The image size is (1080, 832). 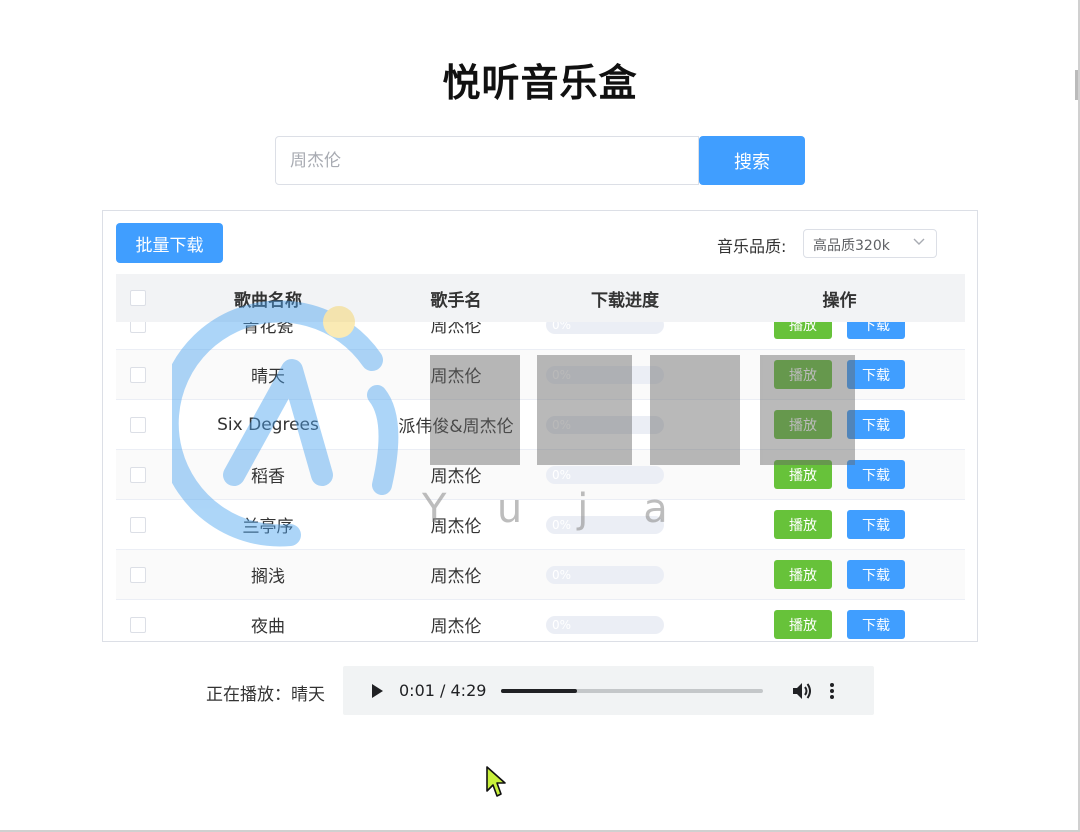 I want to click on quality-select: 高品质320k, so click(x=870, y=243).